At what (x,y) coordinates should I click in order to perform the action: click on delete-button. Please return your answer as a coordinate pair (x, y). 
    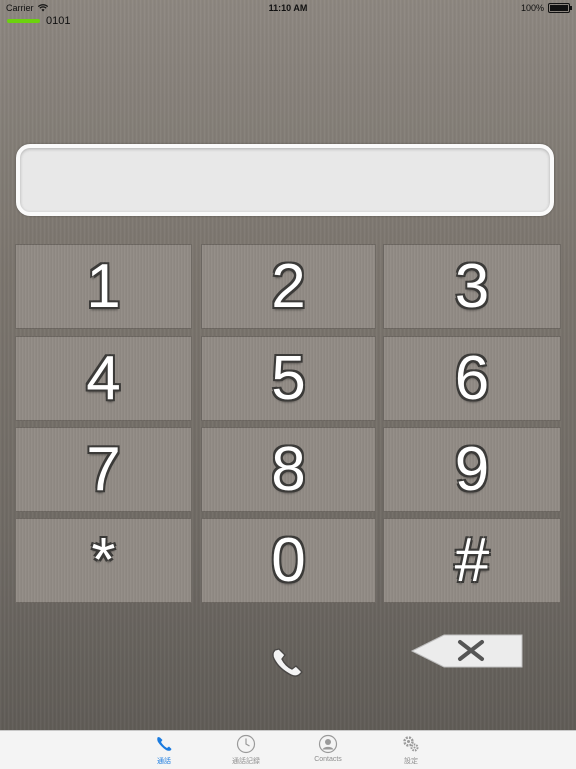
    Looking at the image, I should click on (467, 651).